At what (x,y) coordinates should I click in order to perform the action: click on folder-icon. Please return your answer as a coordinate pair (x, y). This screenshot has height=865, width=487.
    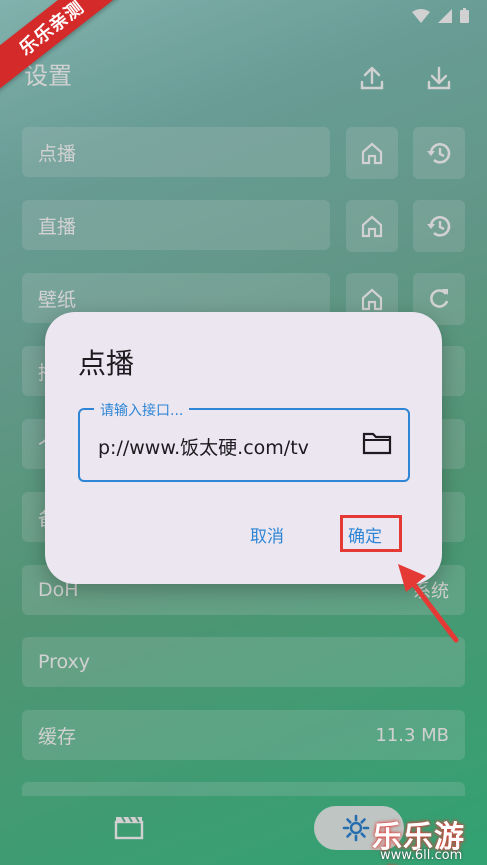
    Looking at the image, I should click on (377, 443).